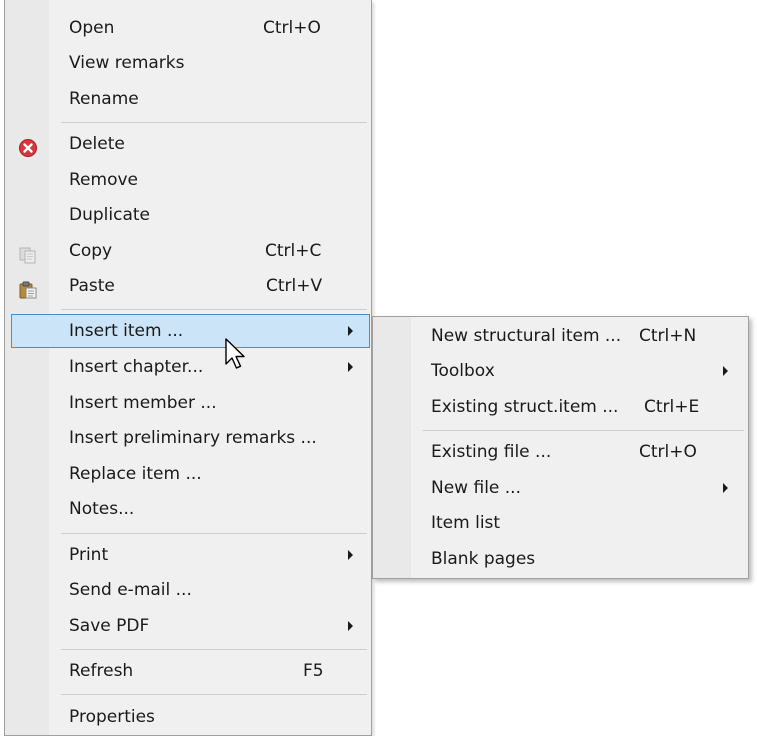 Image resolution: width=757 pixels, height=736 pixels. What do you see at coordinates (188, 671) in the screenshot?
I see `menu-item-refresh: Refresh F5` at bounding box center [188, 671].